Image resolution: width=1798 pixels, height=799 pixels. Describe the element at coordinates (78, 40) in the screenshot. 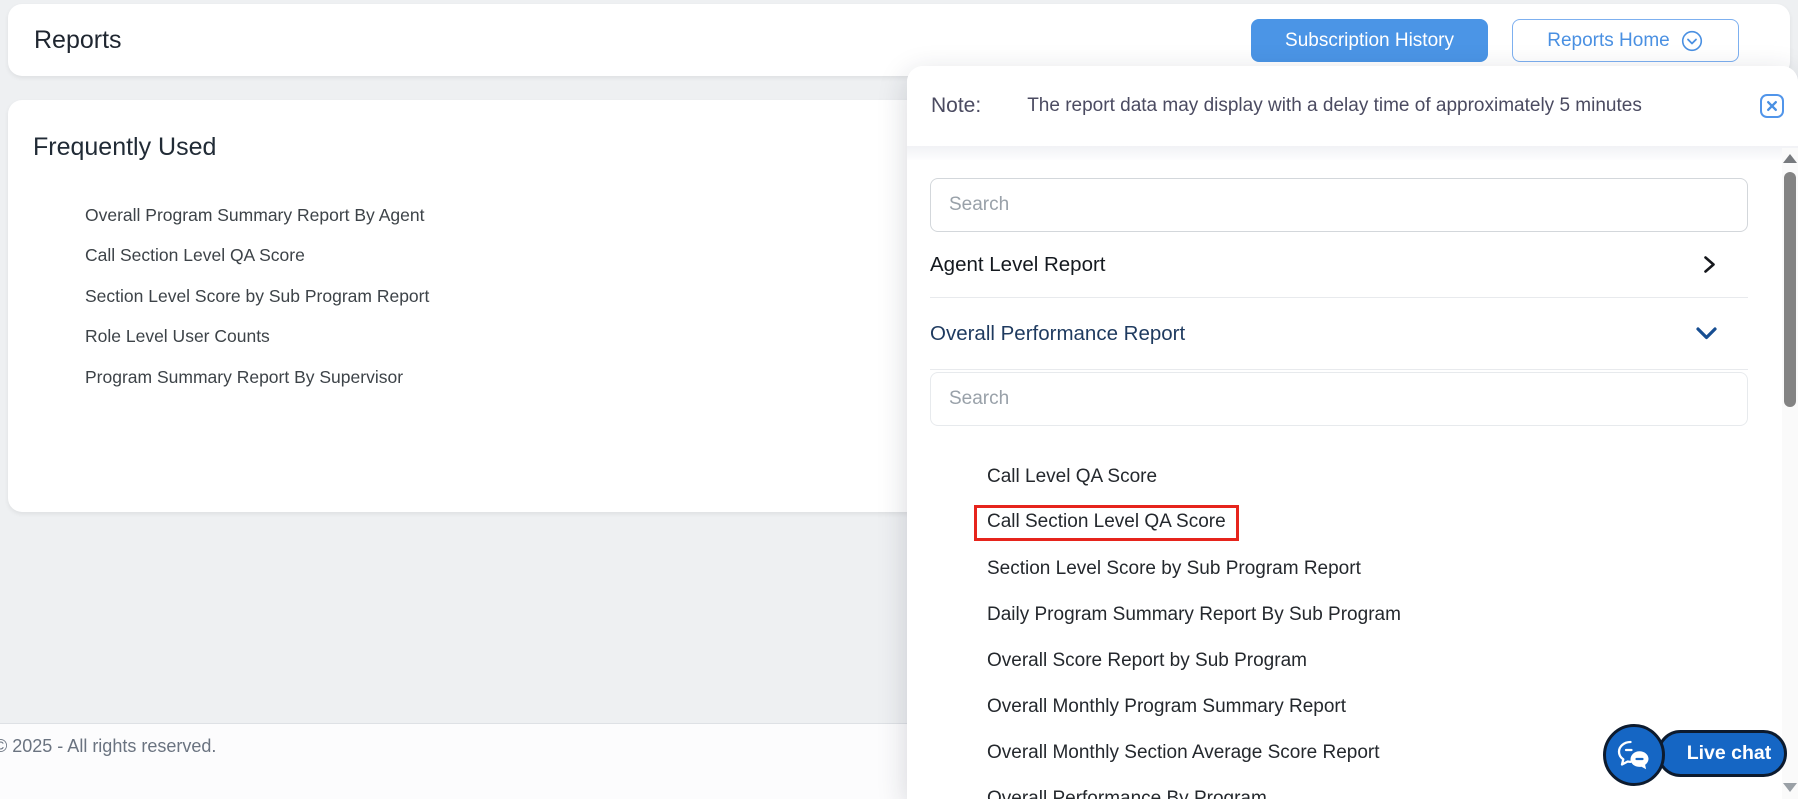

I see `page-title: Reports` at that location.